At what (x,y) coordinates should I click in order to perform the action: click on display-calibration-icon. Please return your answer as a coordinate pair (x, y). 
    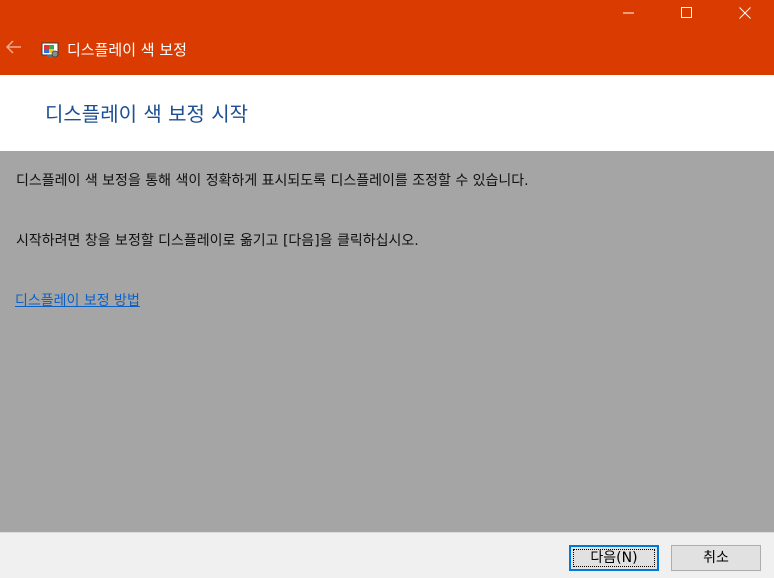
    Looking at the image, I should click on (50, 50).